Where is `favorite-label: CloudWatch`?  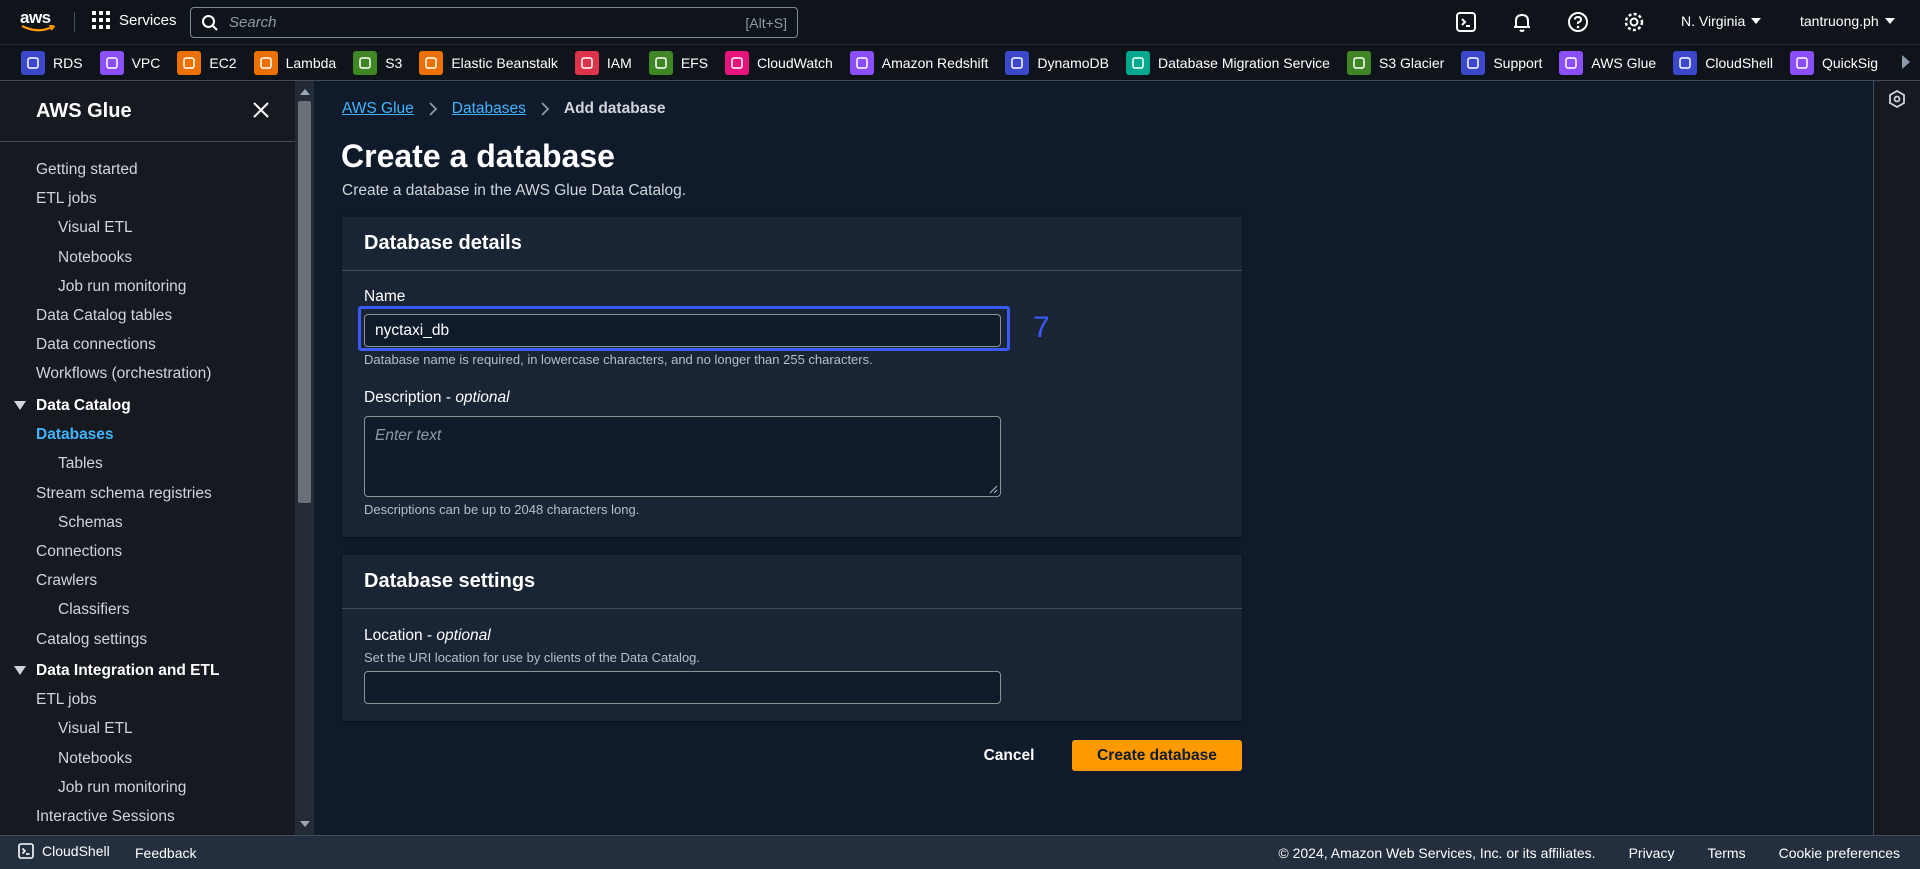 favorite-label: CloudWatch is located at coordinates (795, 62).